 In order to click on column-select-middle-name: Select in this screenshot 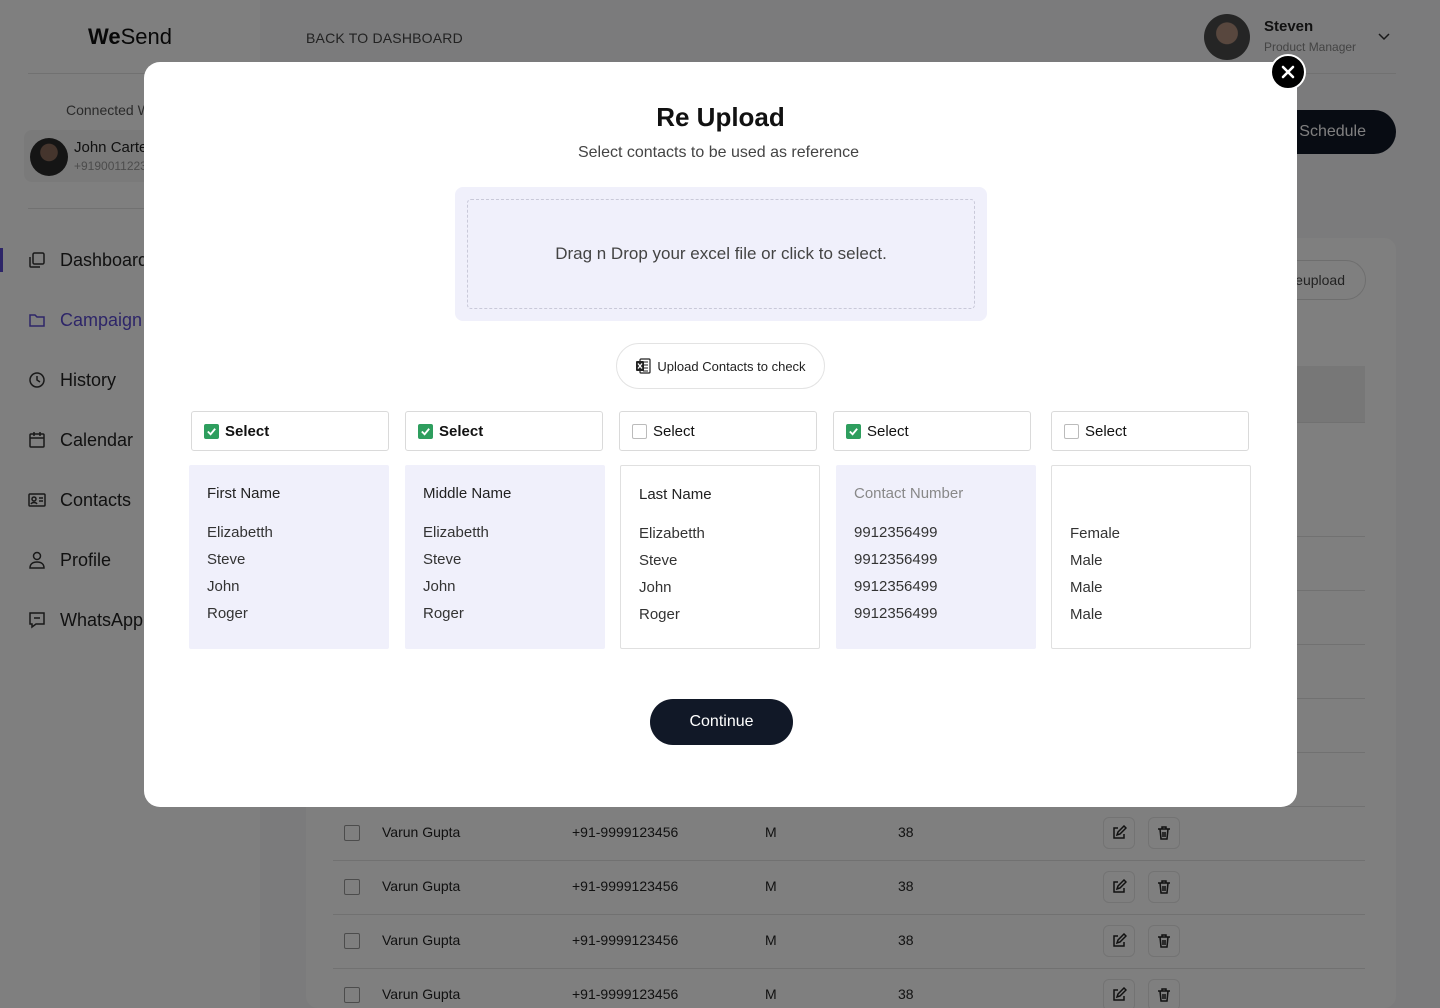, I will do `click(504, 431)`.